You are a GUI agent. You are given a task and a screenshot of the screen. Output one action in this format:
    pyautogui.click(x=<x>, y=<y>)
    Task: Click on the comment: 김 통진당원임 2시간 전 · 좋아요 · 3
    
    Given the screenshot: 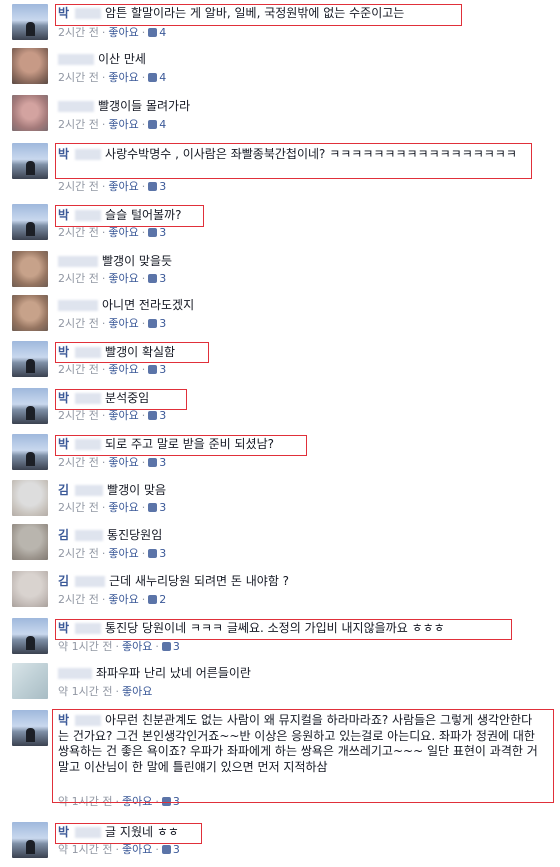 What is the action you would take?
    pyautogui.click(x=280, y=544)
    